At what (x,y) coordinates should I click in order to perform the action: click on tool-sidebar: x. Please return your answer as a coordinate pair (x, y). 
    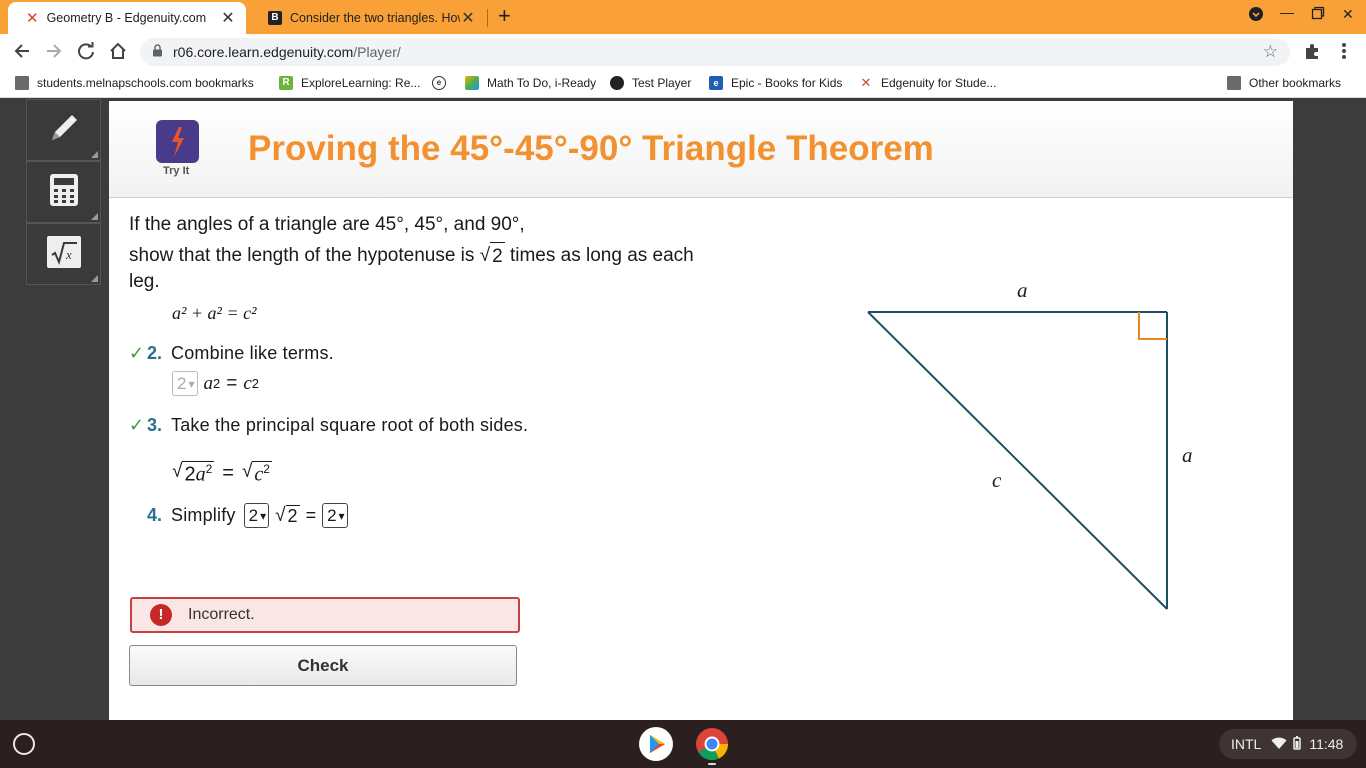
    Looking at the image, I should click on (63, 193).